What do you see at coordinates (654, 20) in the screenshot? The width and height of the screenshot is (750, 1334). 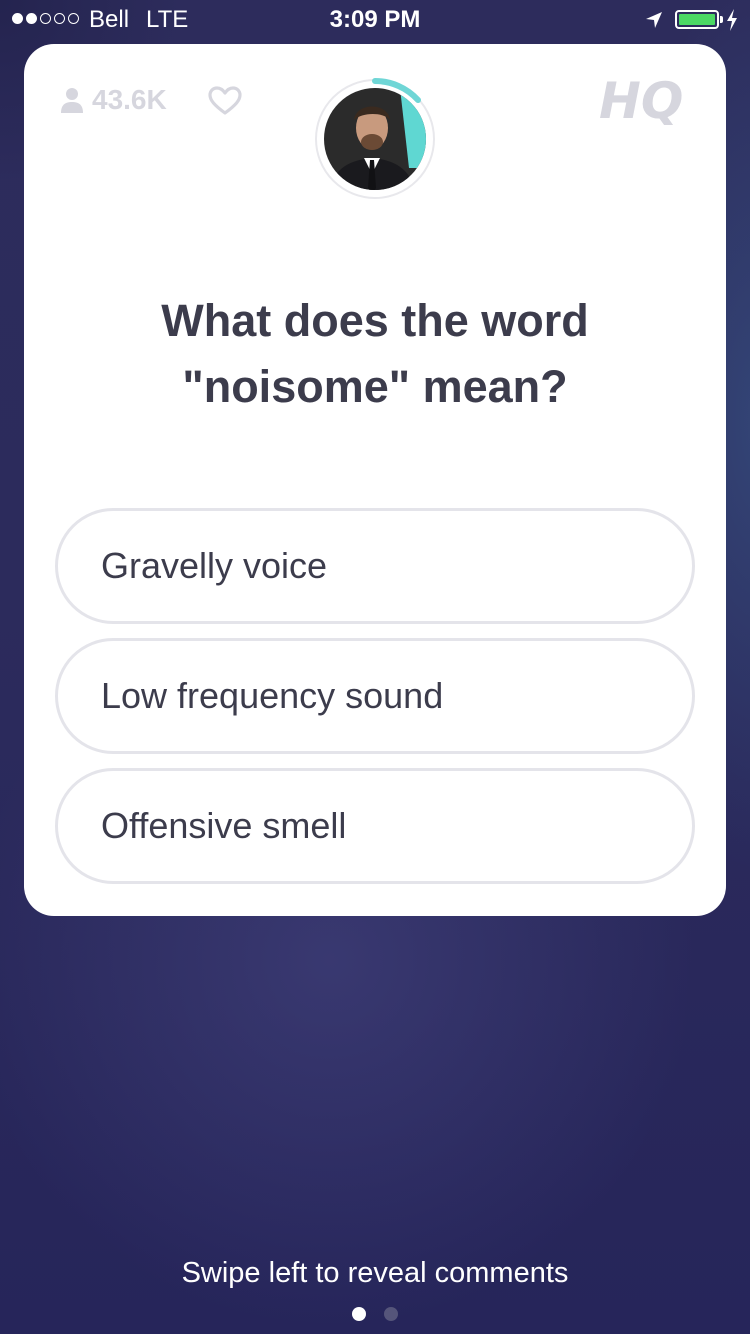 I see `location-arrow-icon` at bounding box center [654, 20].